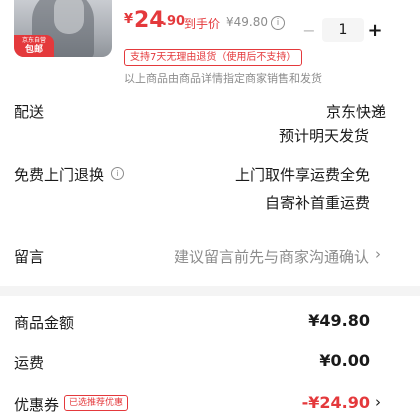  I want to click on quantity-input: 1, so click(343, 30).